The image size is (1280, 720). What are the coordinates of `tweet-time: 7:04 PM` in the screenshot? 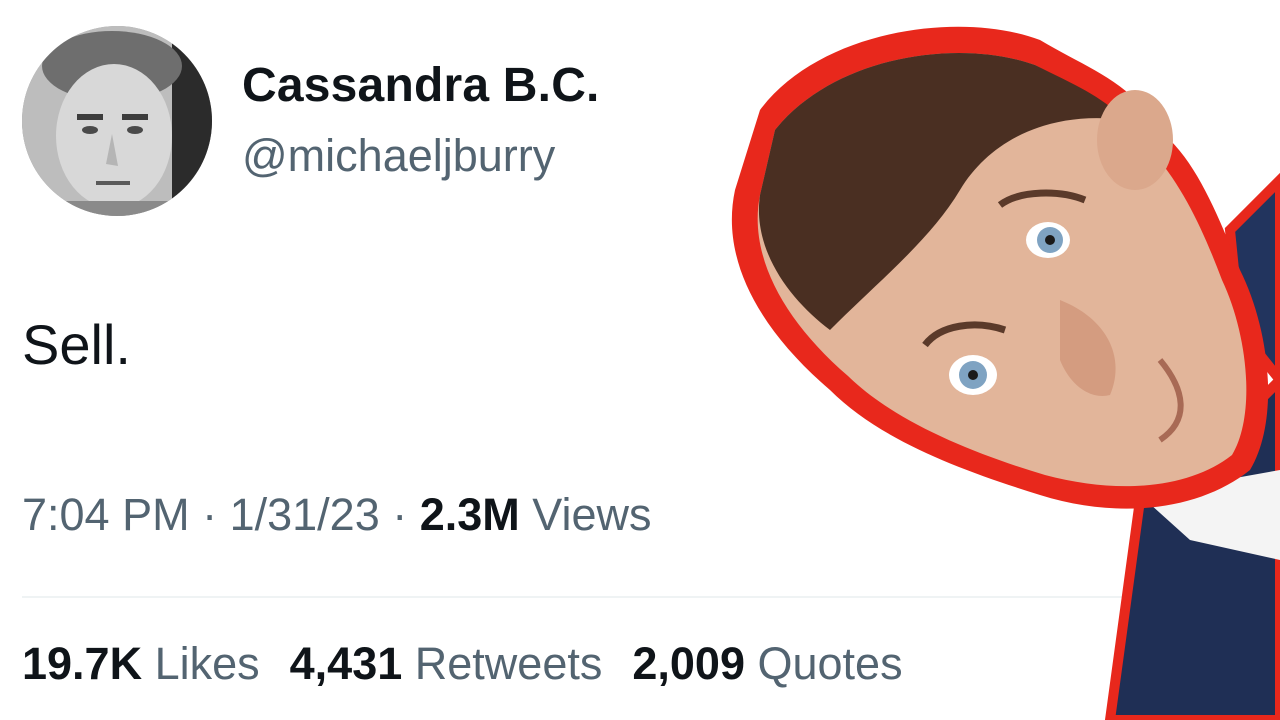 It's located at (106, 514).